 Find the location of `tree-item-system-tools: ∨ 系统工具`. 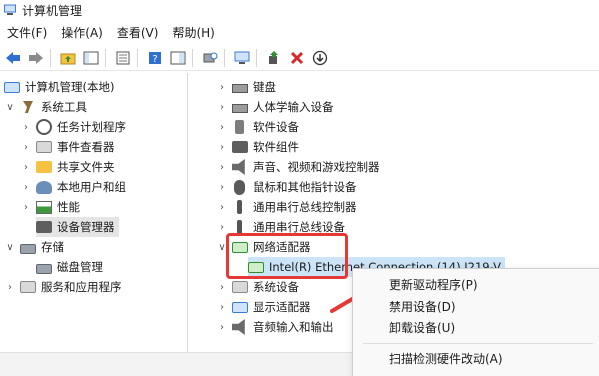

tree-item-system-tools: ∨ 系统工具 is located at coordinates (45, 107).